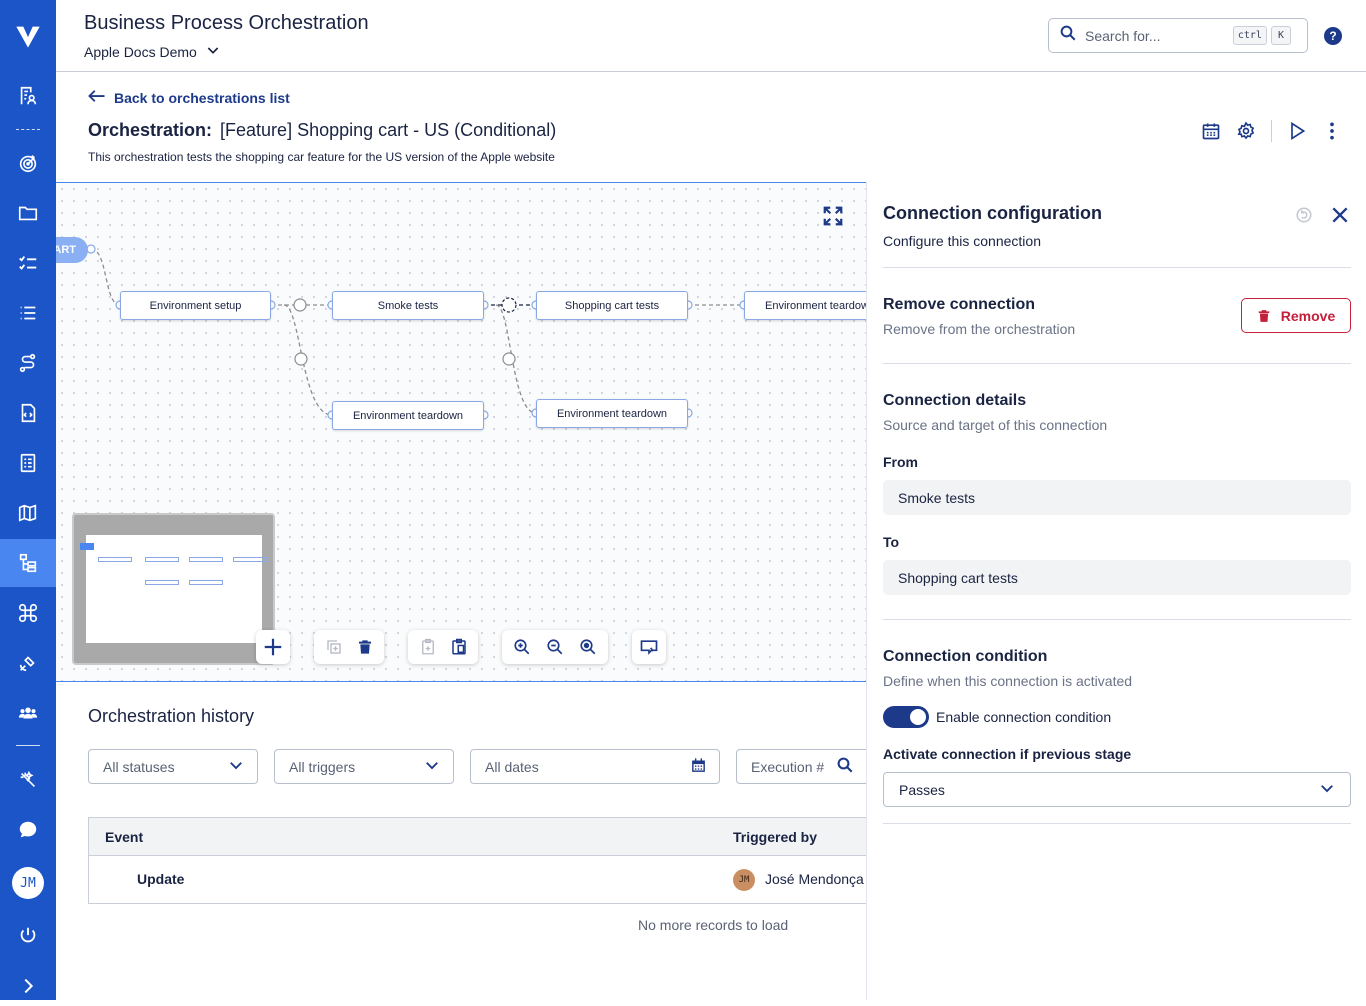 The image size is (1366, 1006). I want to click on users-icon, so click(28, 713).